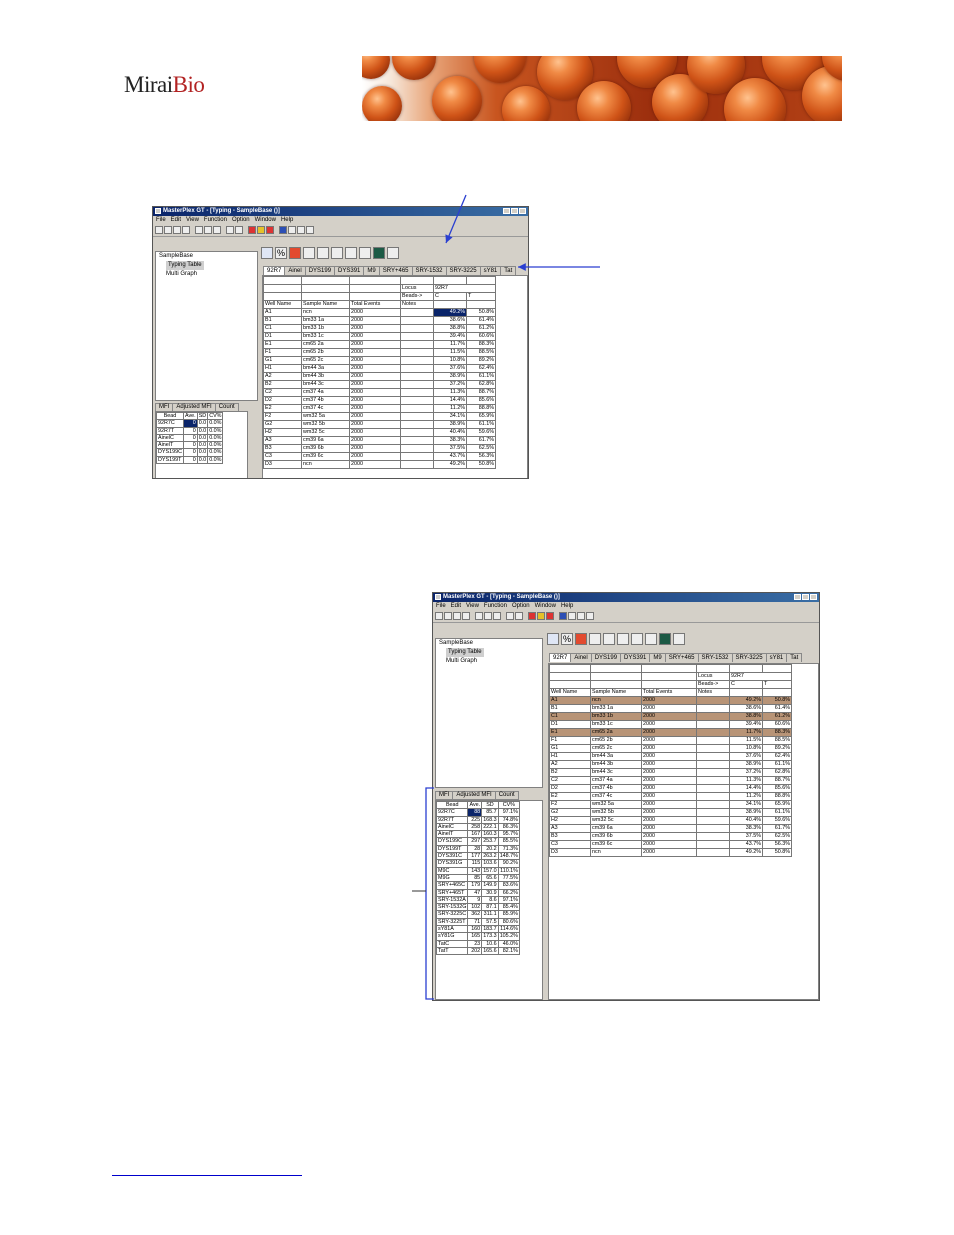  I want to click on annotation-arrows, so click(506, 597).